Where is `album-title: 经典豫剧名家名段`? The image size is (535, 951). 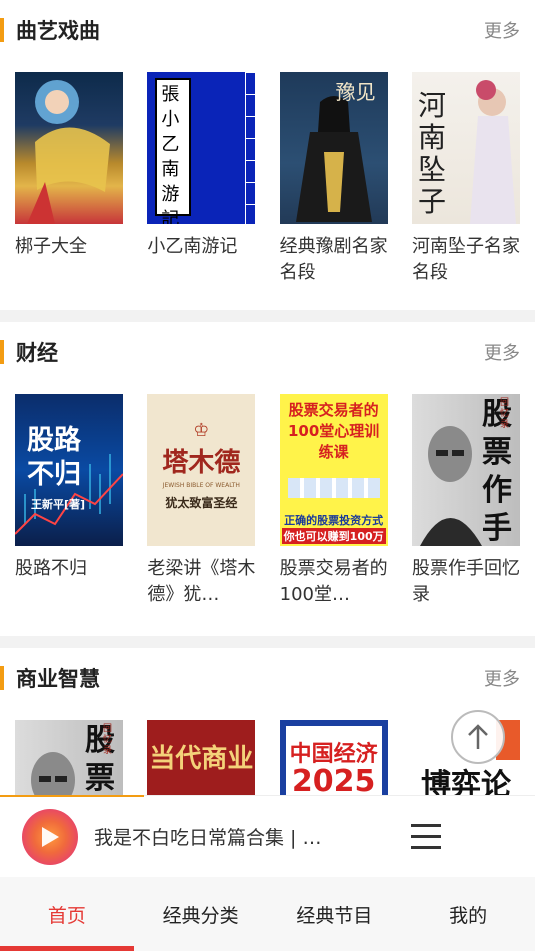 album-title: 经典豫剧名家名段 is located at coordinates (333, 259).